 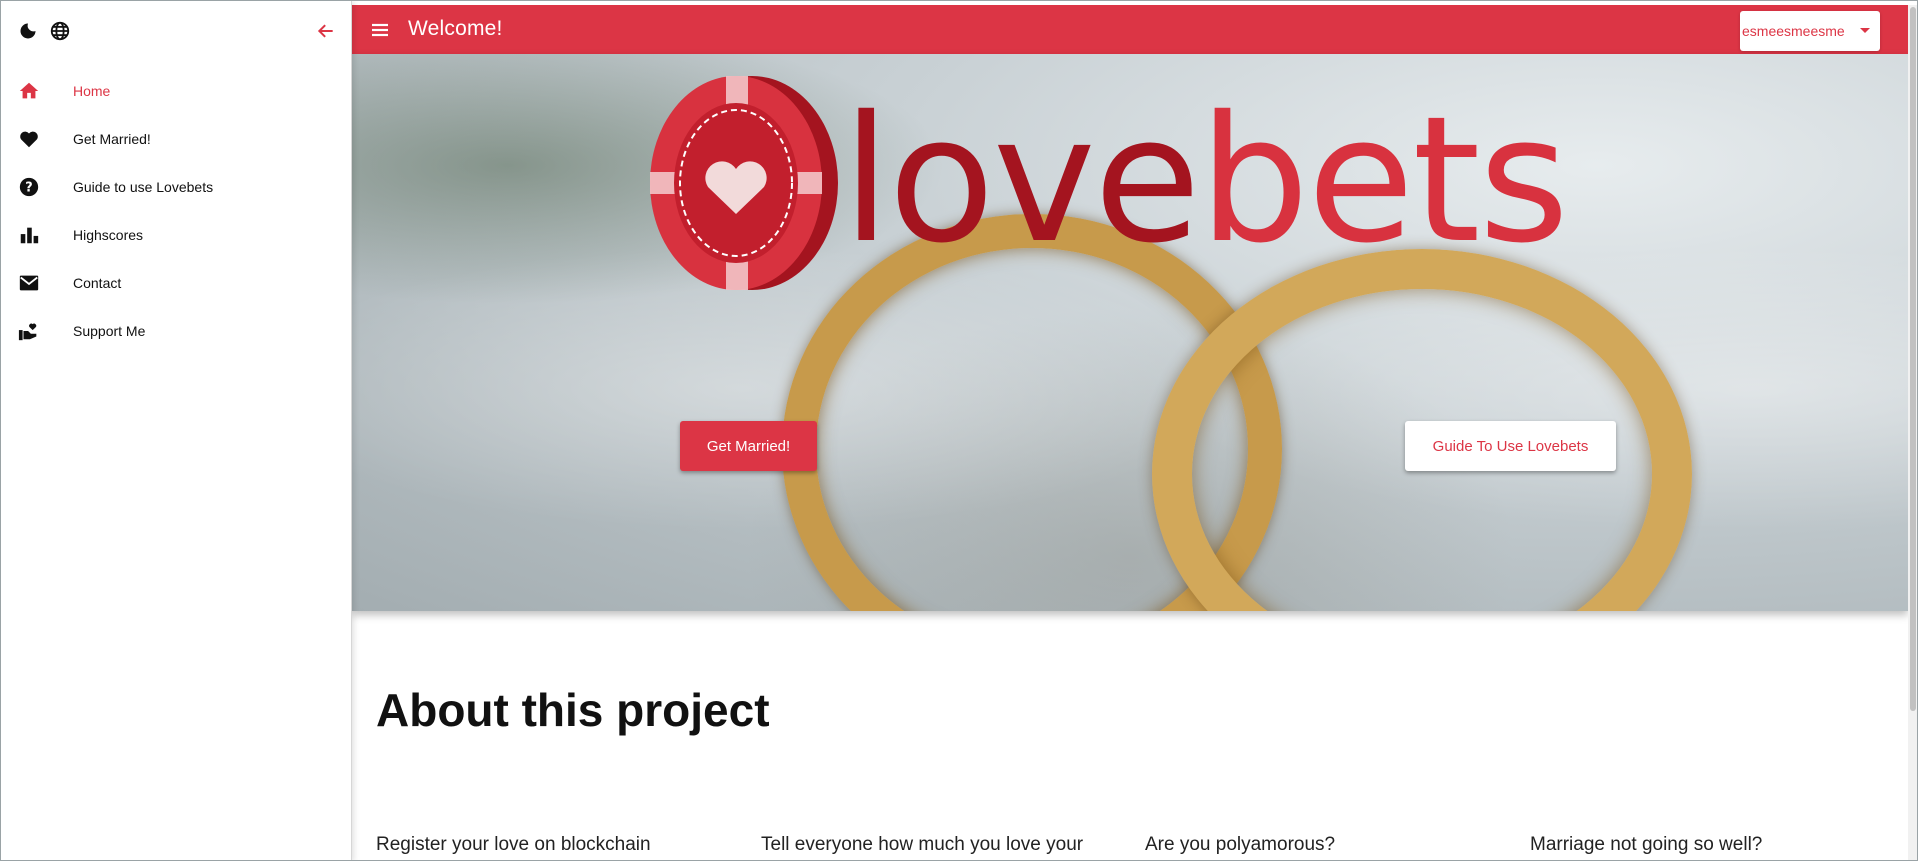 What do you see at coordinates (108, 235) in the screenshot?
I see `sidebar-item-label: Highscores` at bounding box center [108, 235].